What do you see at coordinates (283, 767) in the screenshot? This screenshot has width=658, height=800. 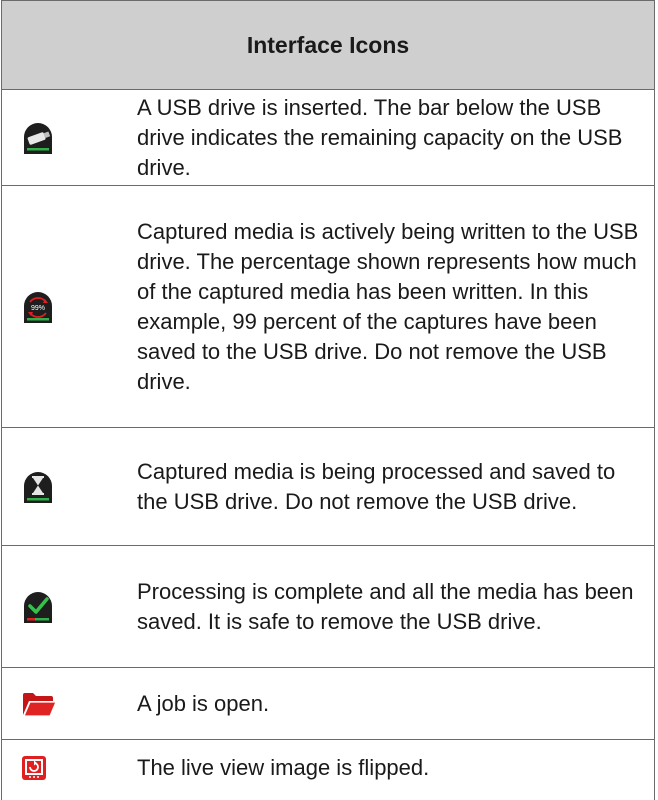 I see `row-description: The live view image is flipped.` at bounding box center [283, 767].